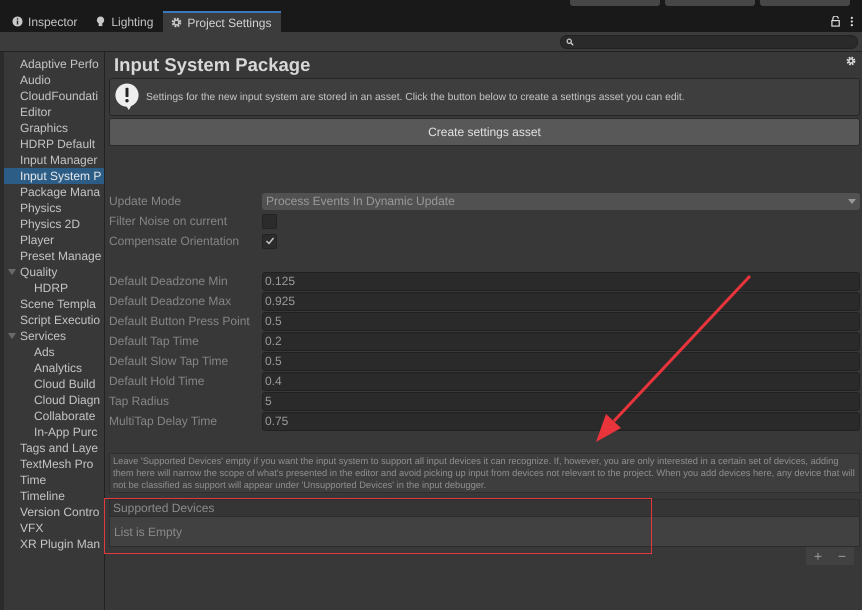 This screenshot has height=610, width=862. I want to click on remove-button: −, so click(842, 556).